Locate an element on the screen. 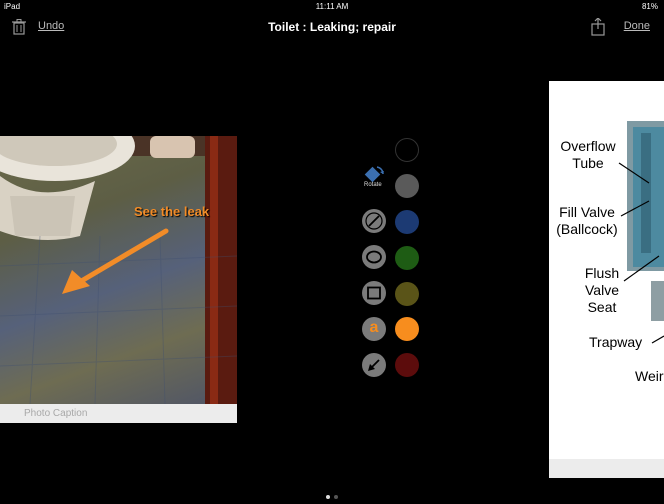  label-overflow-tube: Overflow Tube is located at coordinates (588, 154).